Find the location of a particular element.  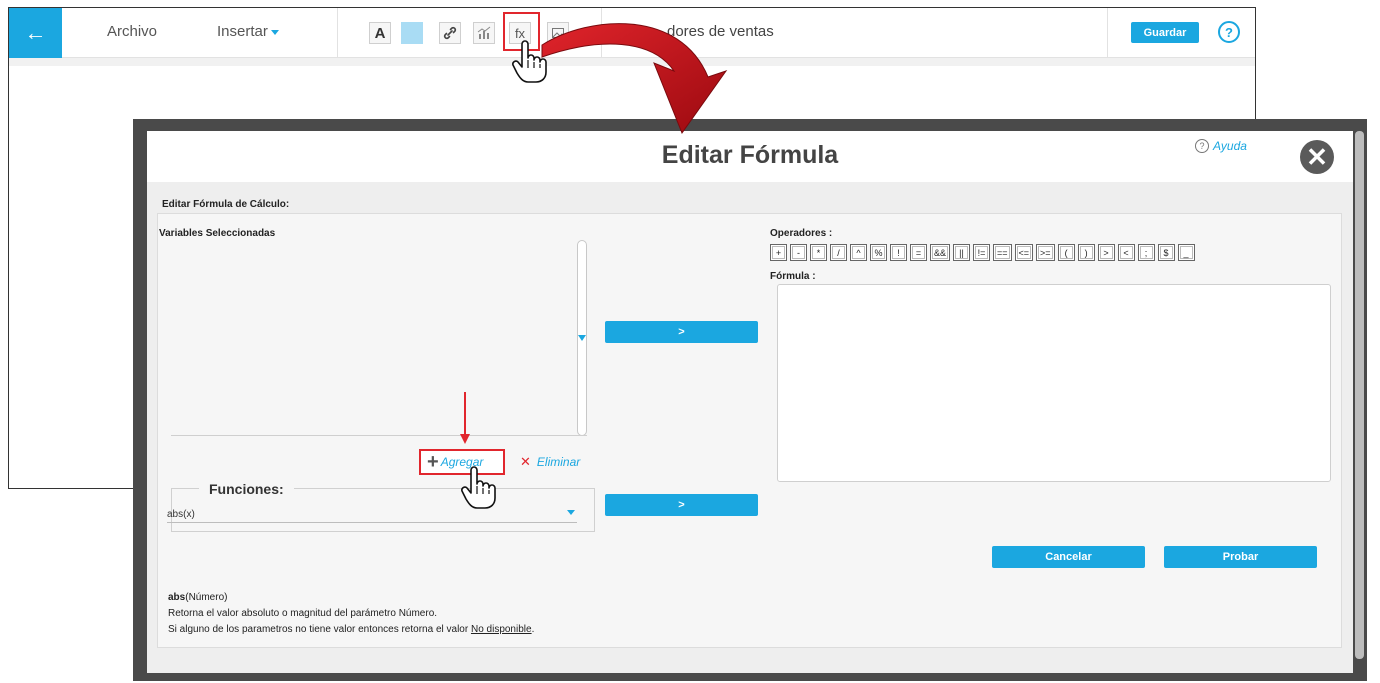

operator-button: == is located at coordinates (1002, 252).